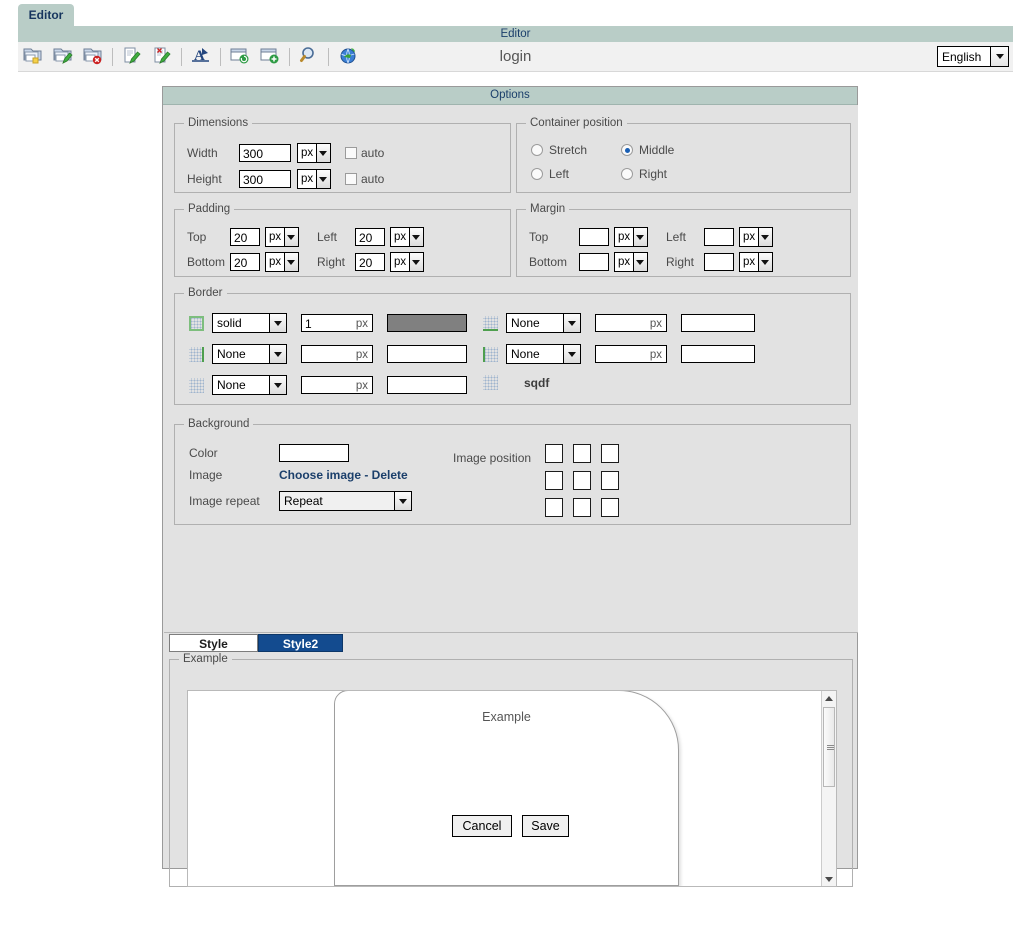 The height and width of the screenshot is (935, 1017). What do you see at coordinates (337, 354) in the screenshot?
I see `border-right-width-input: px` at bounding box center [337, 354].